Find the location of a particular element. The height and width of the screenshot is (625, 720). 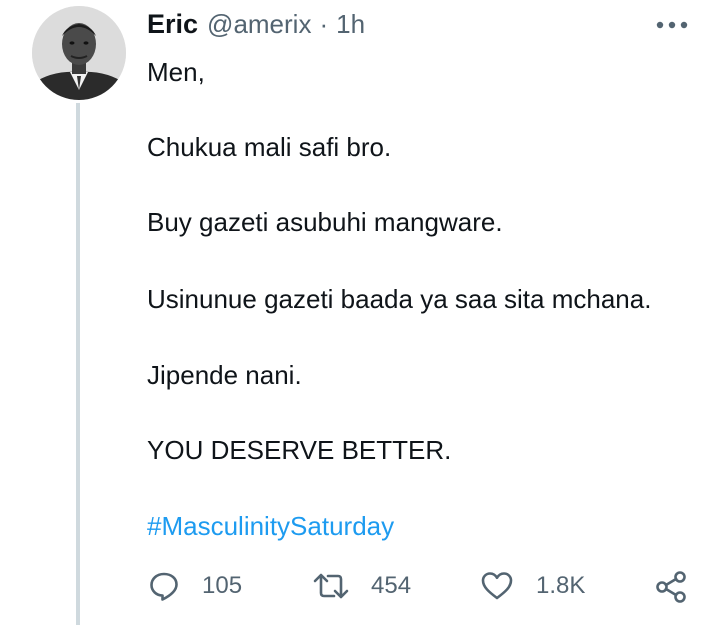

tweet-text-line: Men, is located at coordinates (176, 72).